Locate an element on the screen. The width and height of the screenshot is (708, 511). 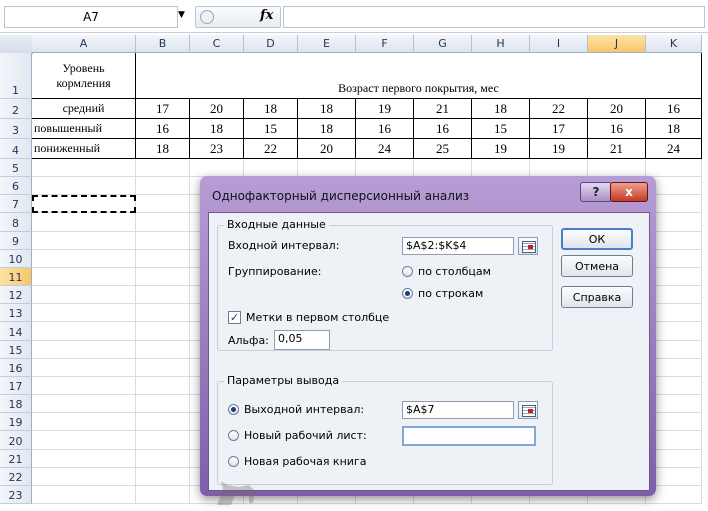
row-label-cell: средний is located at coordinates (84, 109).